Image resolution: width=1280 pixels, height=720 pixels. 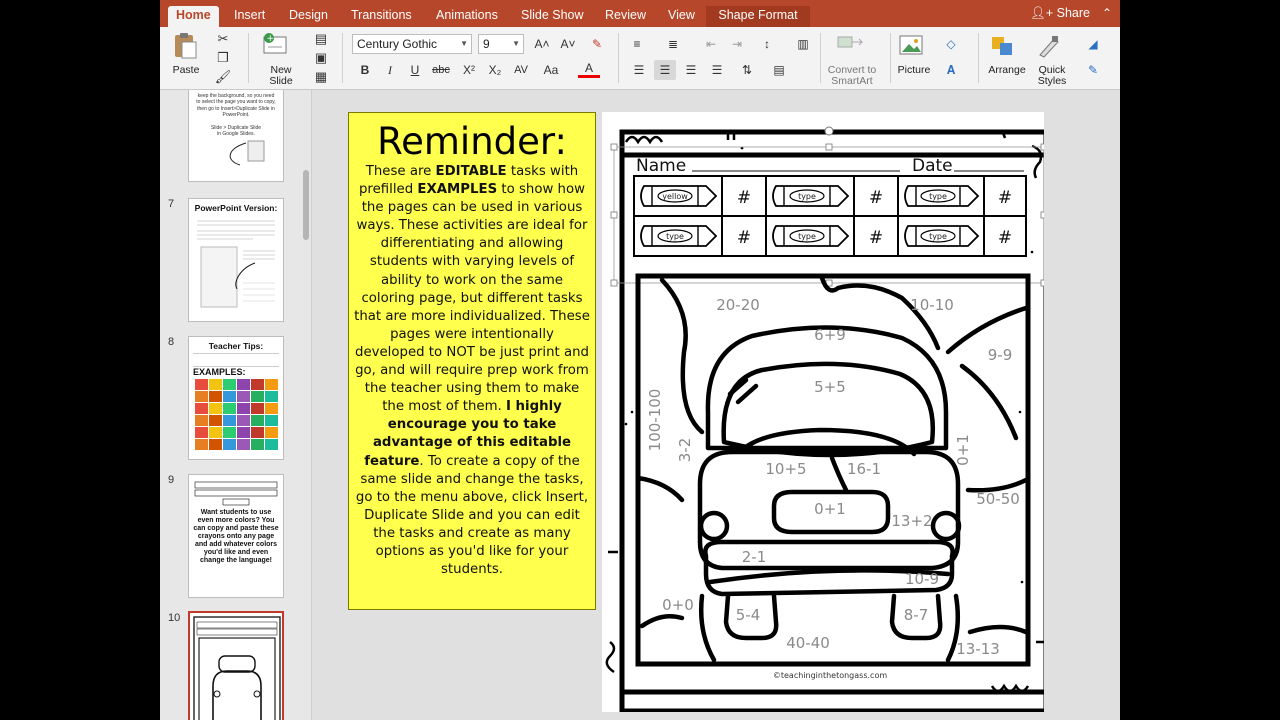 What do you see at coordinates (785, 469) in the screenshot?
I see `math-task-label: 10+5` at bounding box center [785, 469].